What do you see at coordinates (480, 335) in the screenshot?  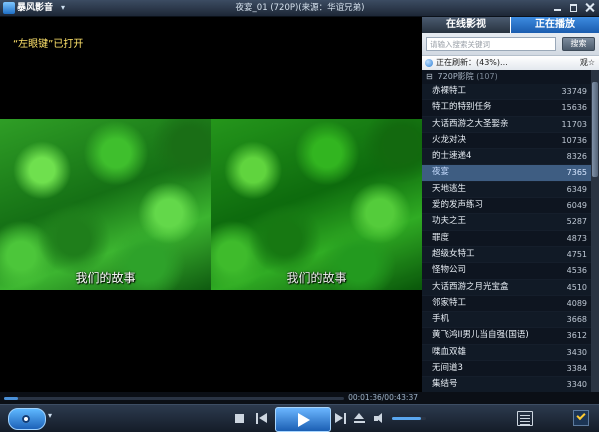 I see `list-item-title: 黄飞鸿II男儿当自强(国语)` at bounding box center [480, 335].